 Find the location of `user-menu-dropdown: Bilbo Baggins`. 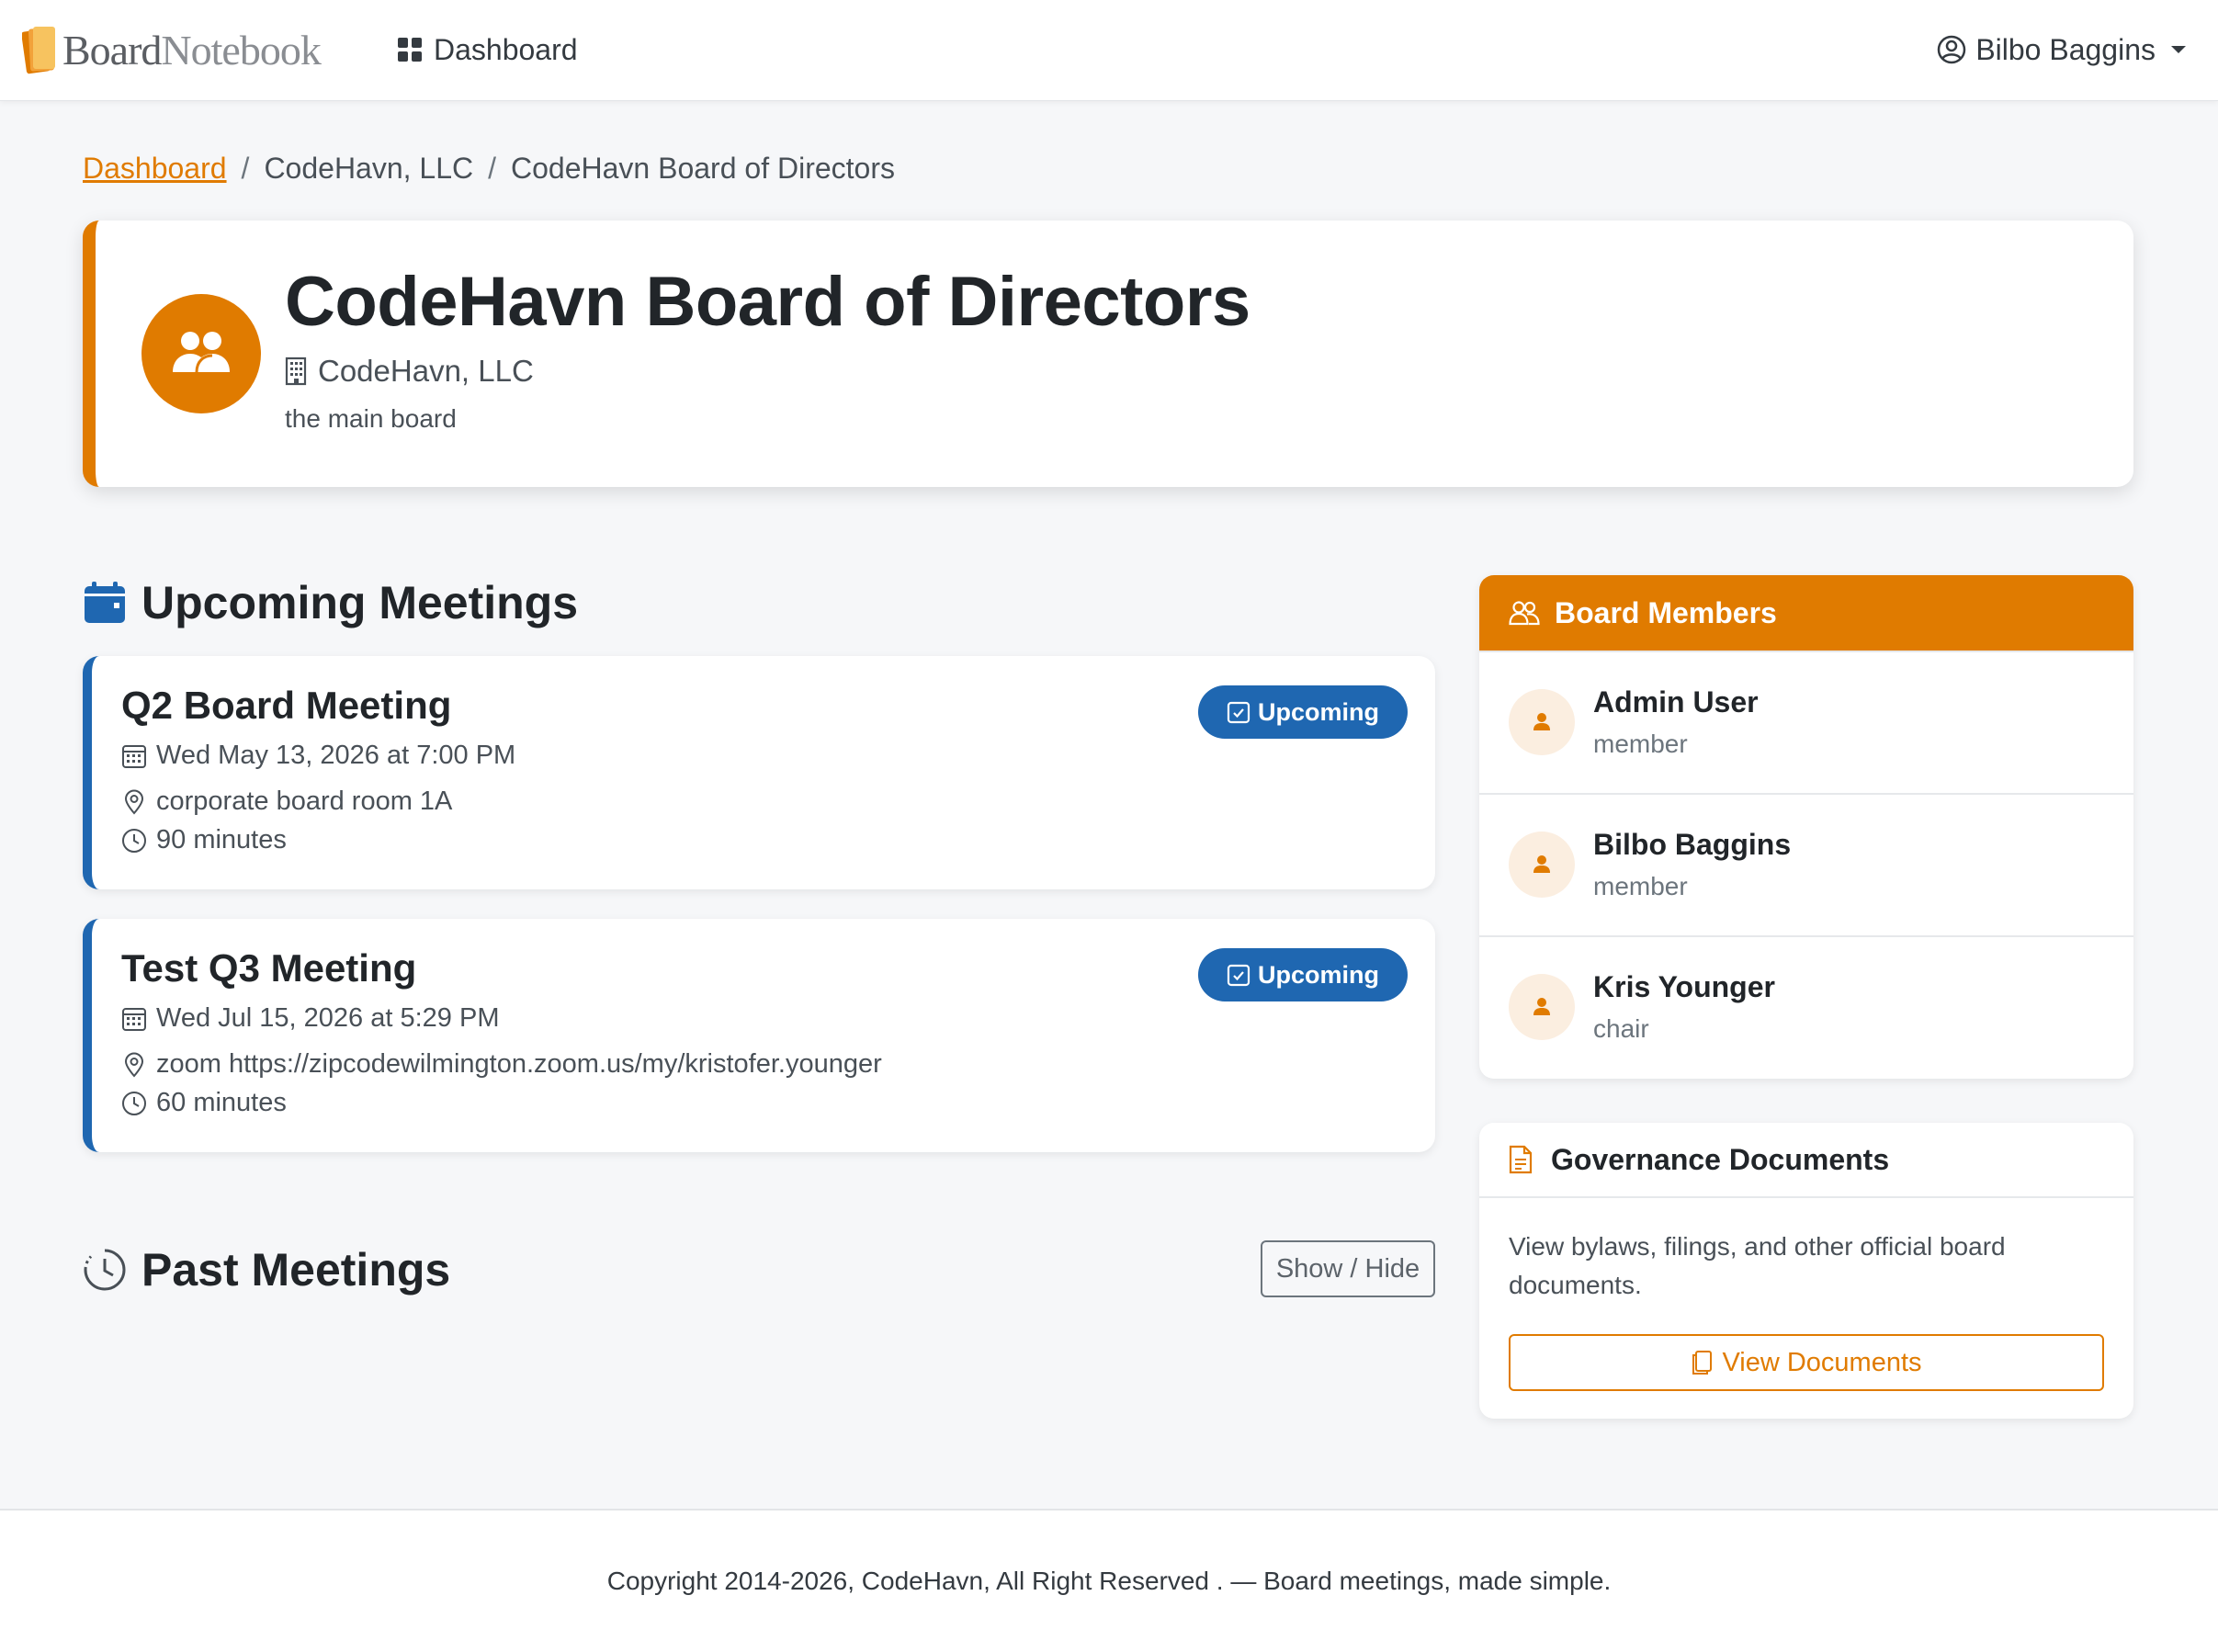

user-menu-dropdown: Bilbo Baggins is located at coordinates (2062, 50).